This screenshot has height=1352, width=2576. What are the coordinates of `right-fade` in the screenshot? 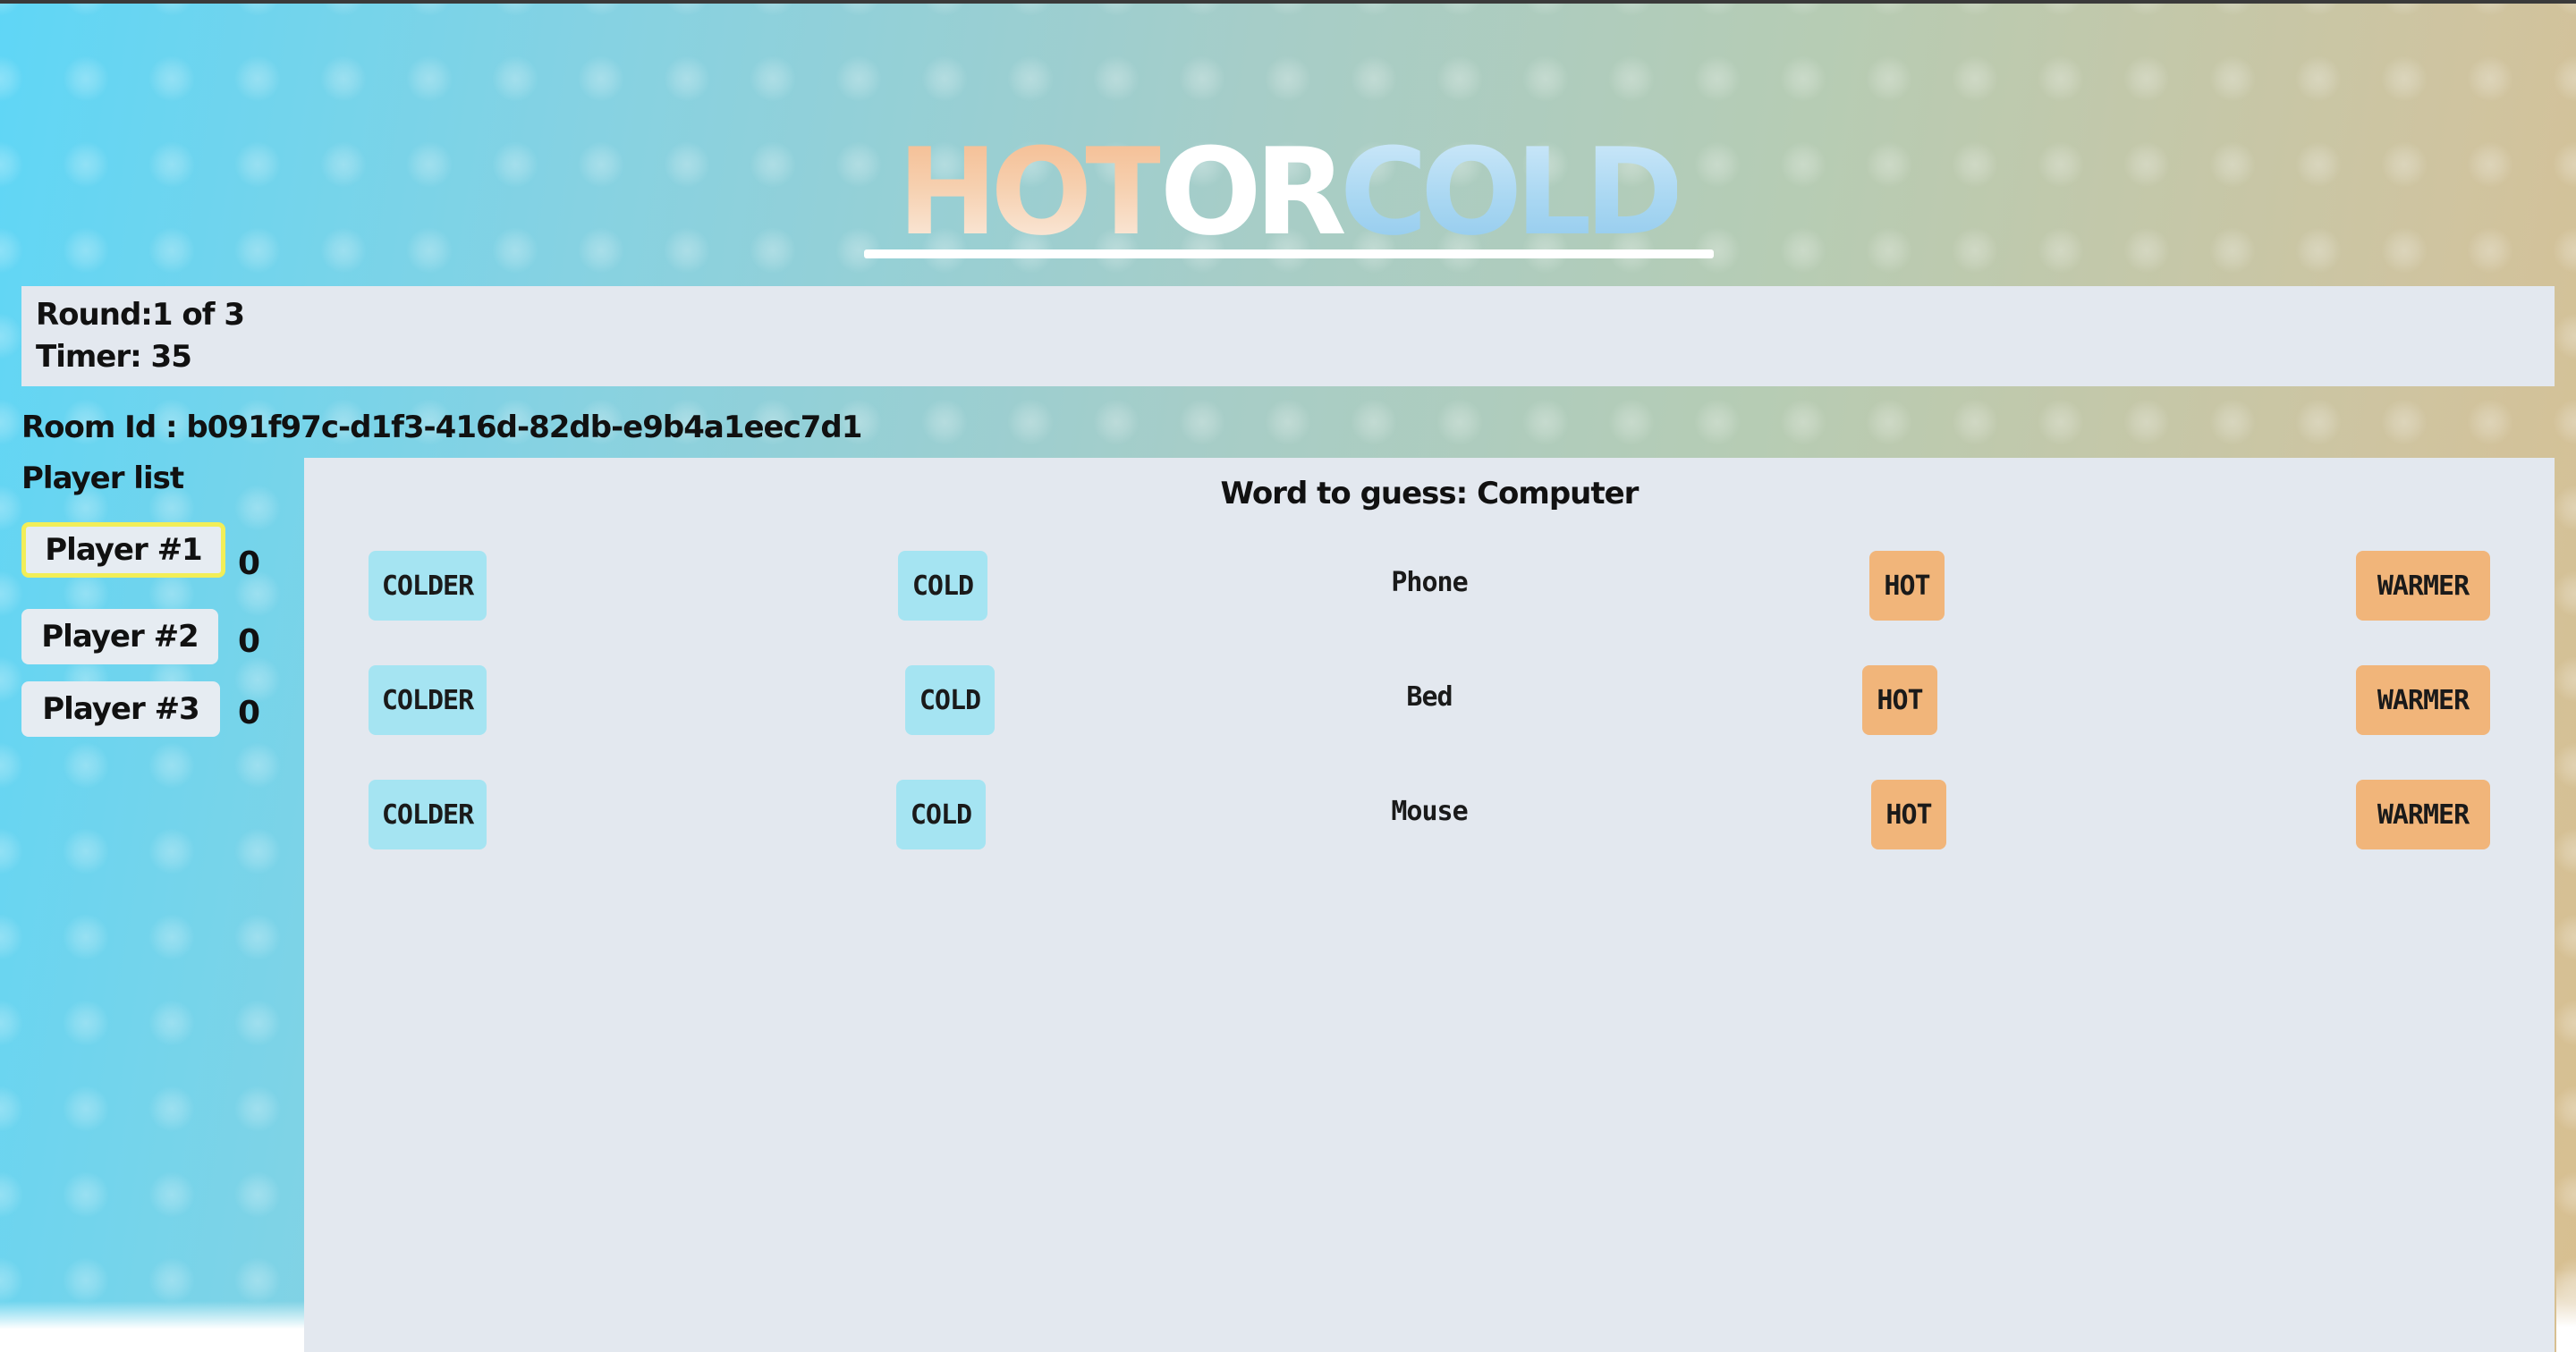 It's located at (2566, 1311).